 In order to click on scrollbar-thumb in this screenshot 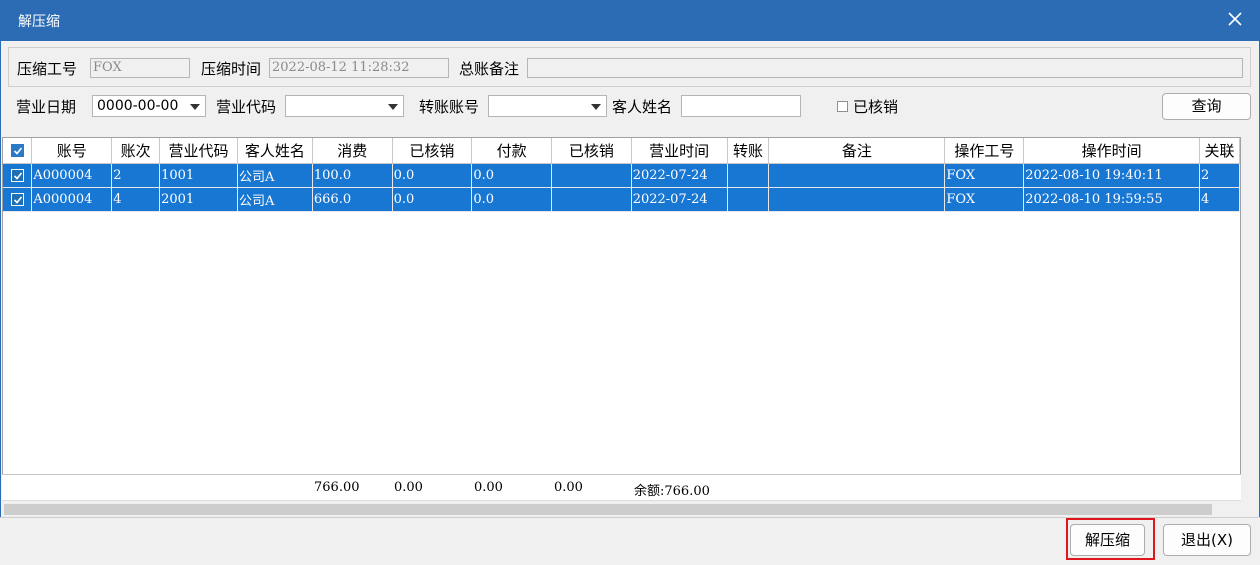, I will do `click(608, 509)`.